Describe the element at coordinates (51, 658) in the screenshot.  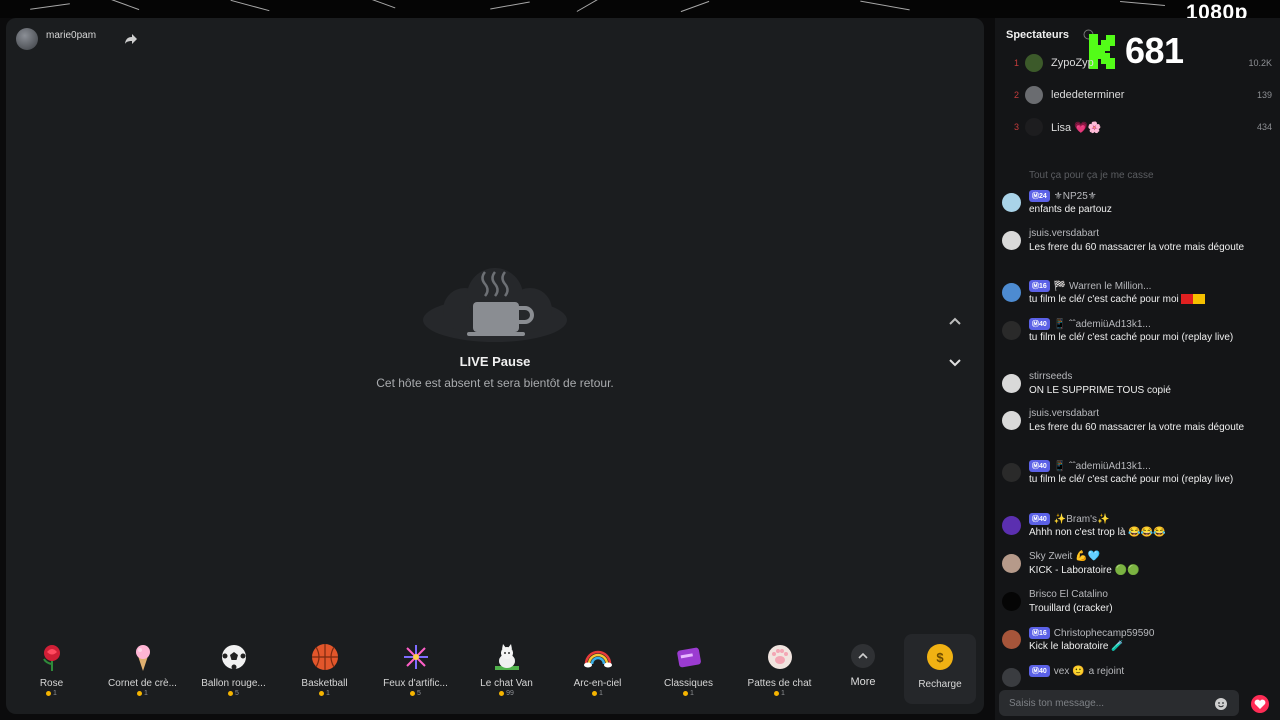
I see `rose-icon` at that location.